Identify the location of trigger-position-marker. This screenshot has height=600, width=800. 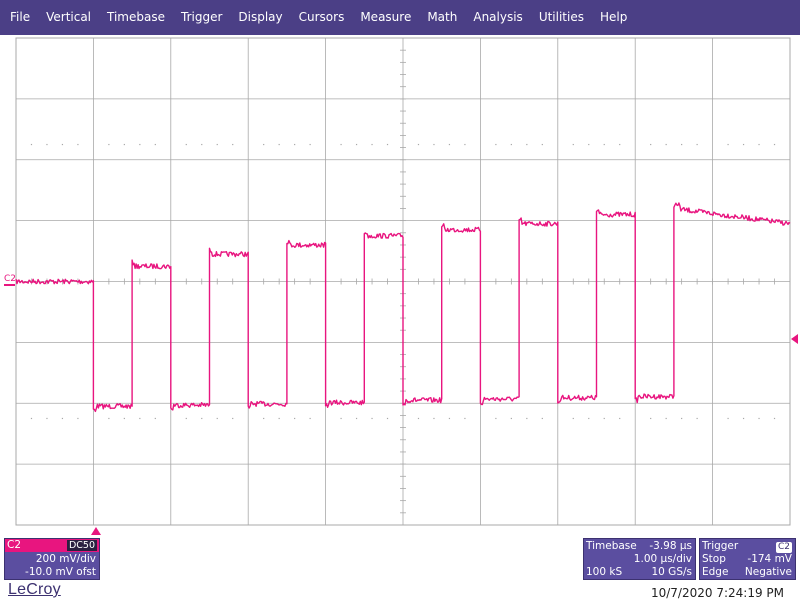
(96, 531).